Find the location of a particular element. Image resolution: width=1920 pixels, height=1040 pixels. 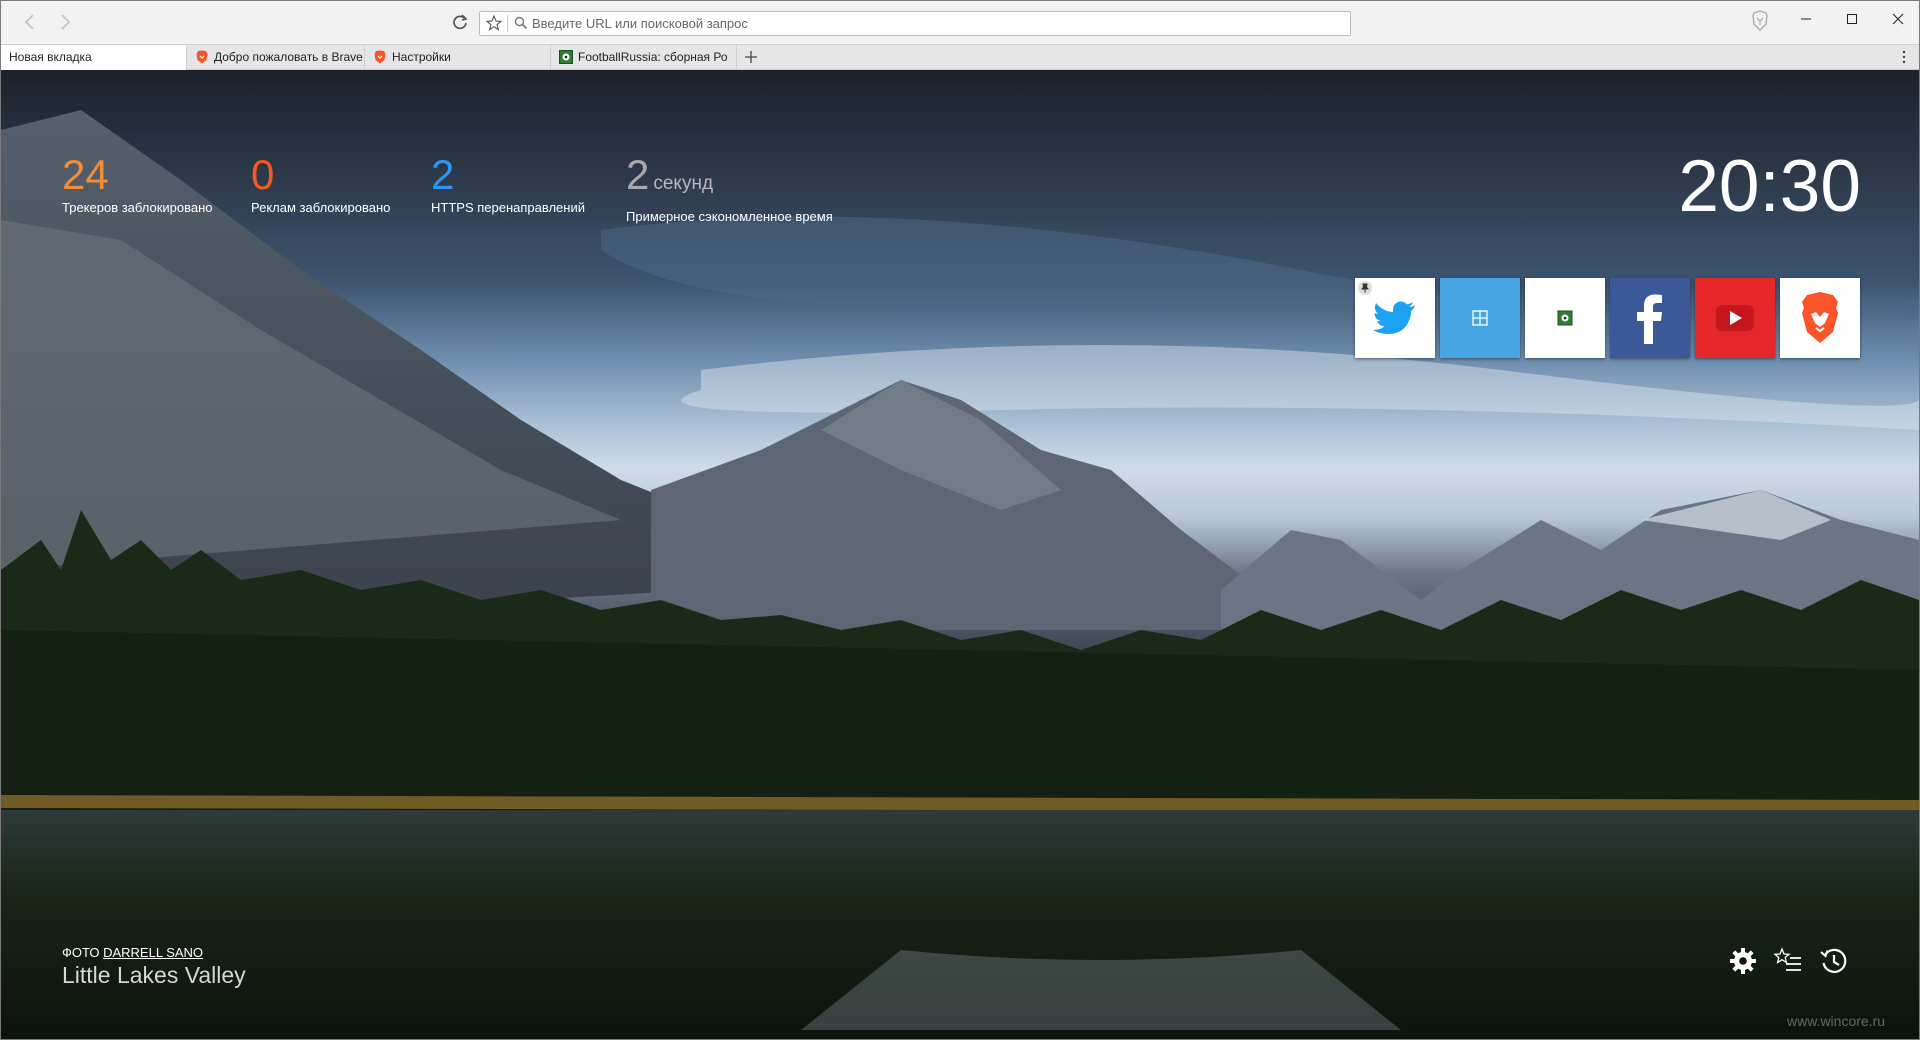

ads-label: Реклам заблокировано is located at coordinates (321, 207).